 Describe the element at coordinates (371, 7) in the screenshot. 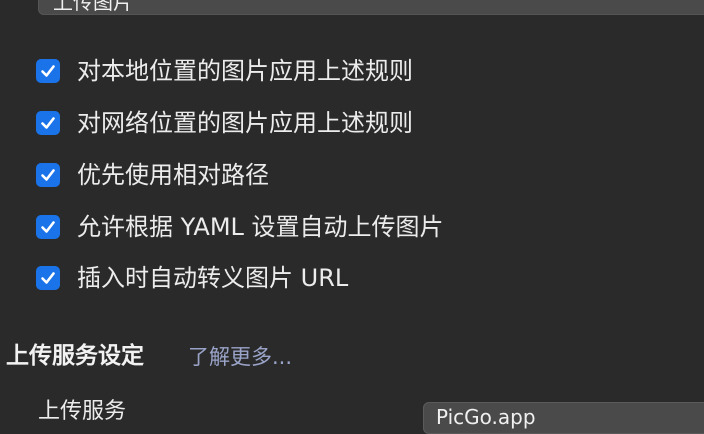

I see `image-insert-action-dropdown: 上传图片` at that location.